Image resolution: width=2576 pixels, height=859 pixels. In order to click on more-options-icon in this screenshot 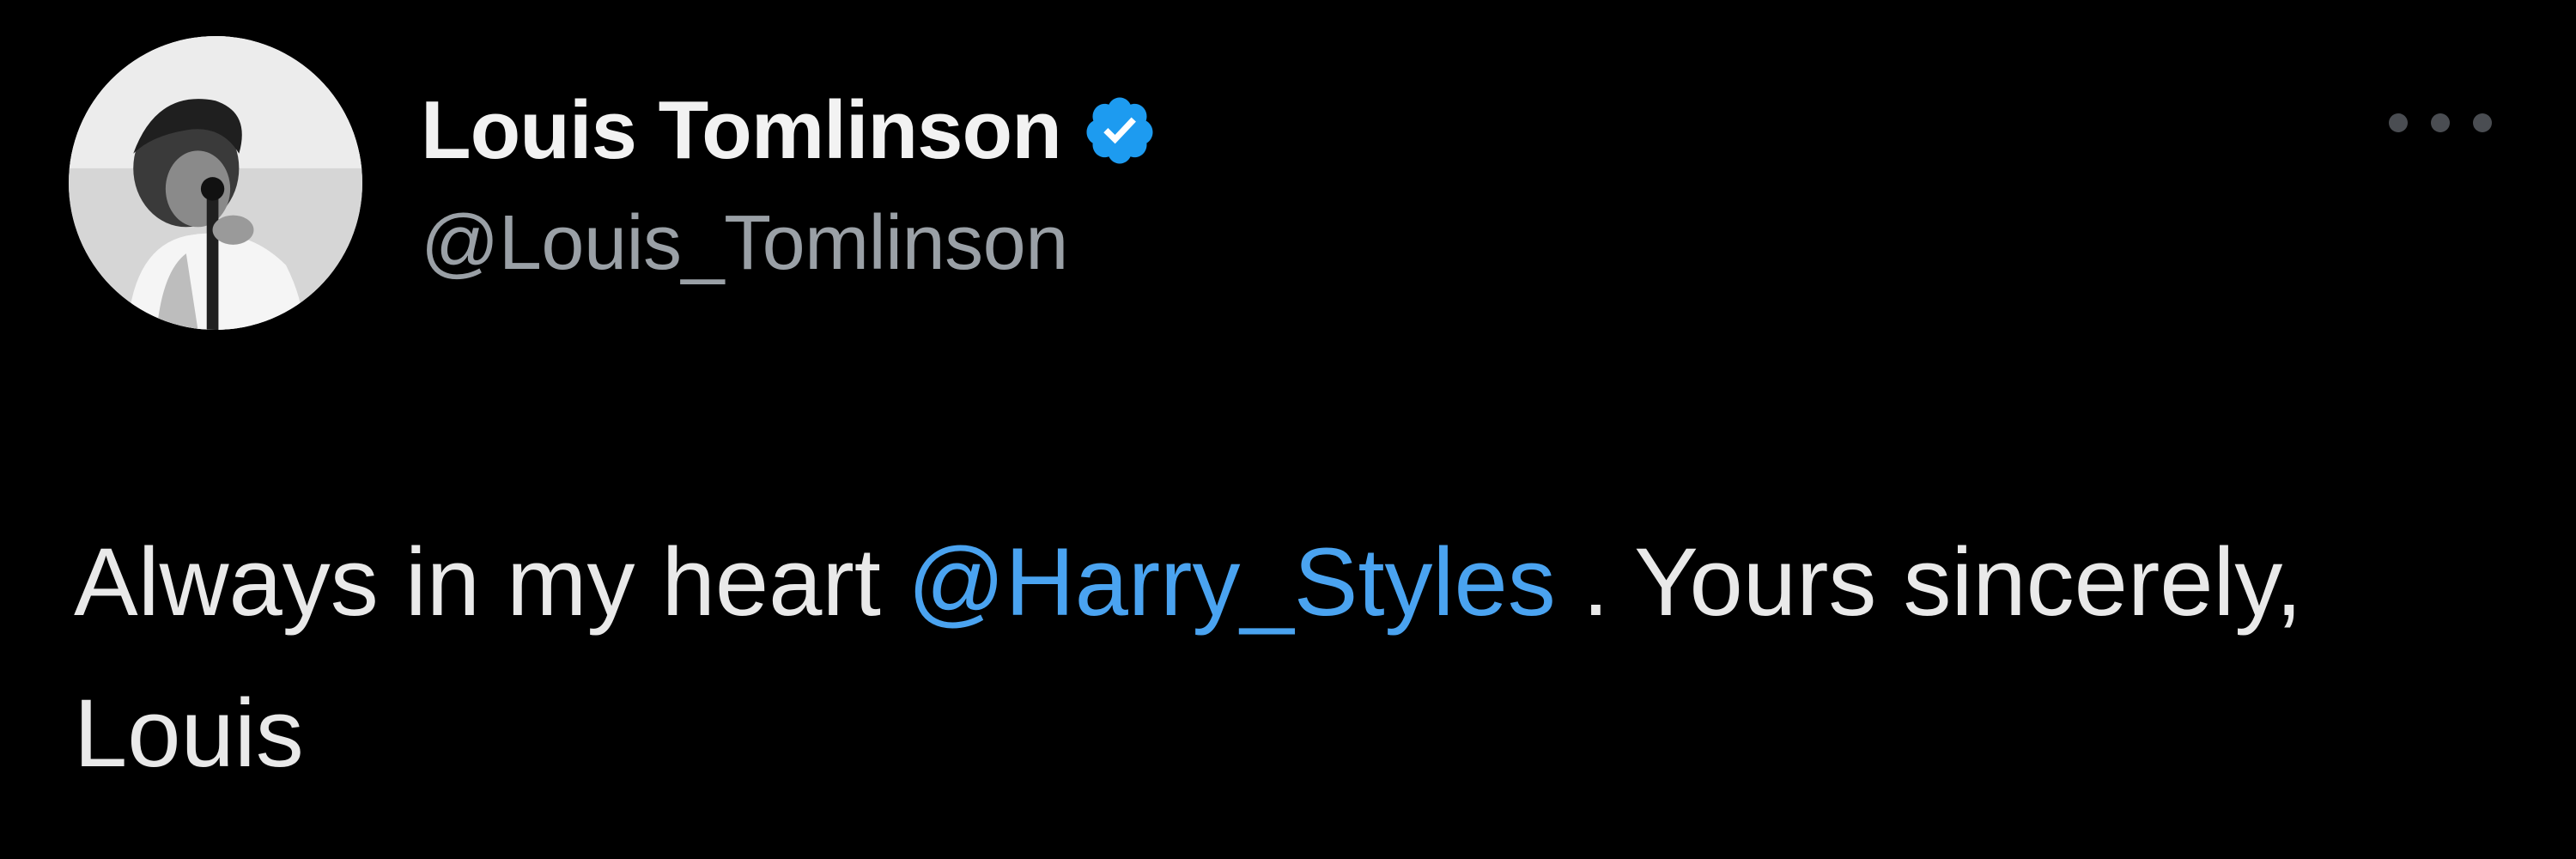, I will do `click(2441, 123)`.